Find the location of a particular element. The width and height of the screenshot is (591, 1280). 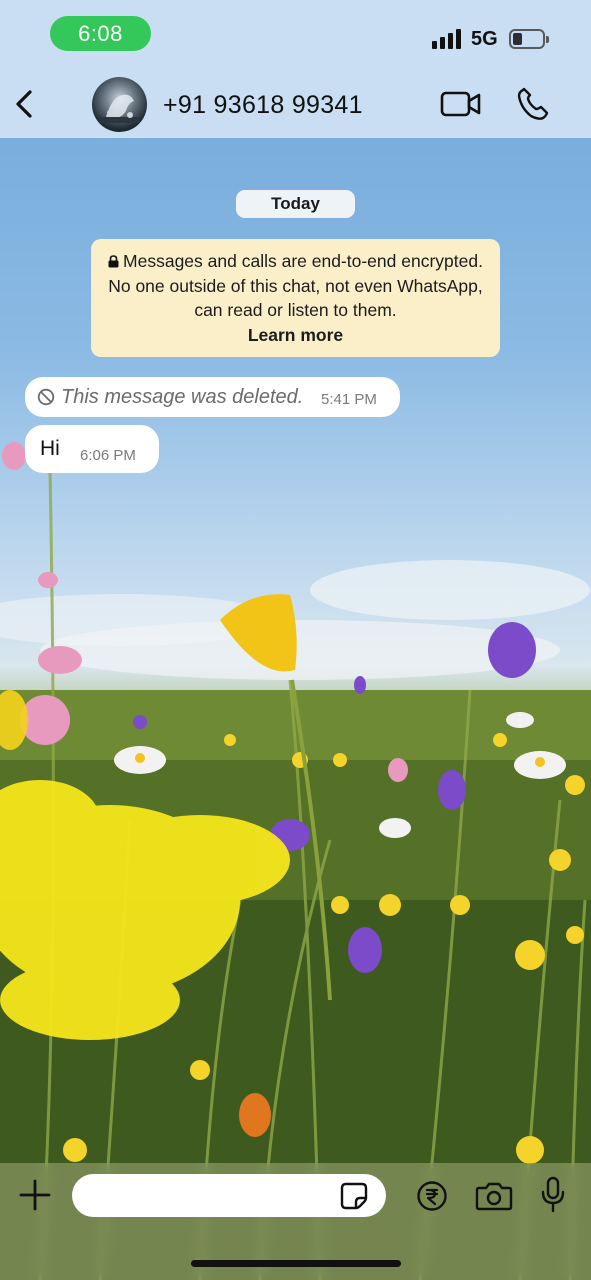

contact-avatar is located at coordinates (119, 104).